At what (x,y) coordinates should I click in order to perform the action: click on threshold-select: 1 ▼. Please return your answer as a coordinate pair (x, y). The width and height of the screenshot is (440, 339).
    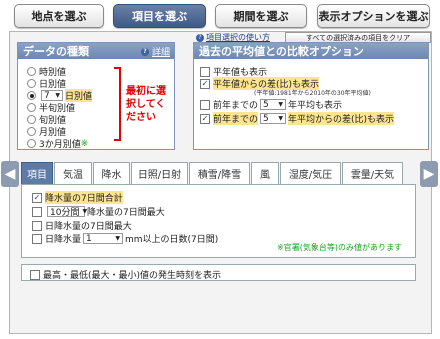
    Looking at the image, I should click on (103, 238).